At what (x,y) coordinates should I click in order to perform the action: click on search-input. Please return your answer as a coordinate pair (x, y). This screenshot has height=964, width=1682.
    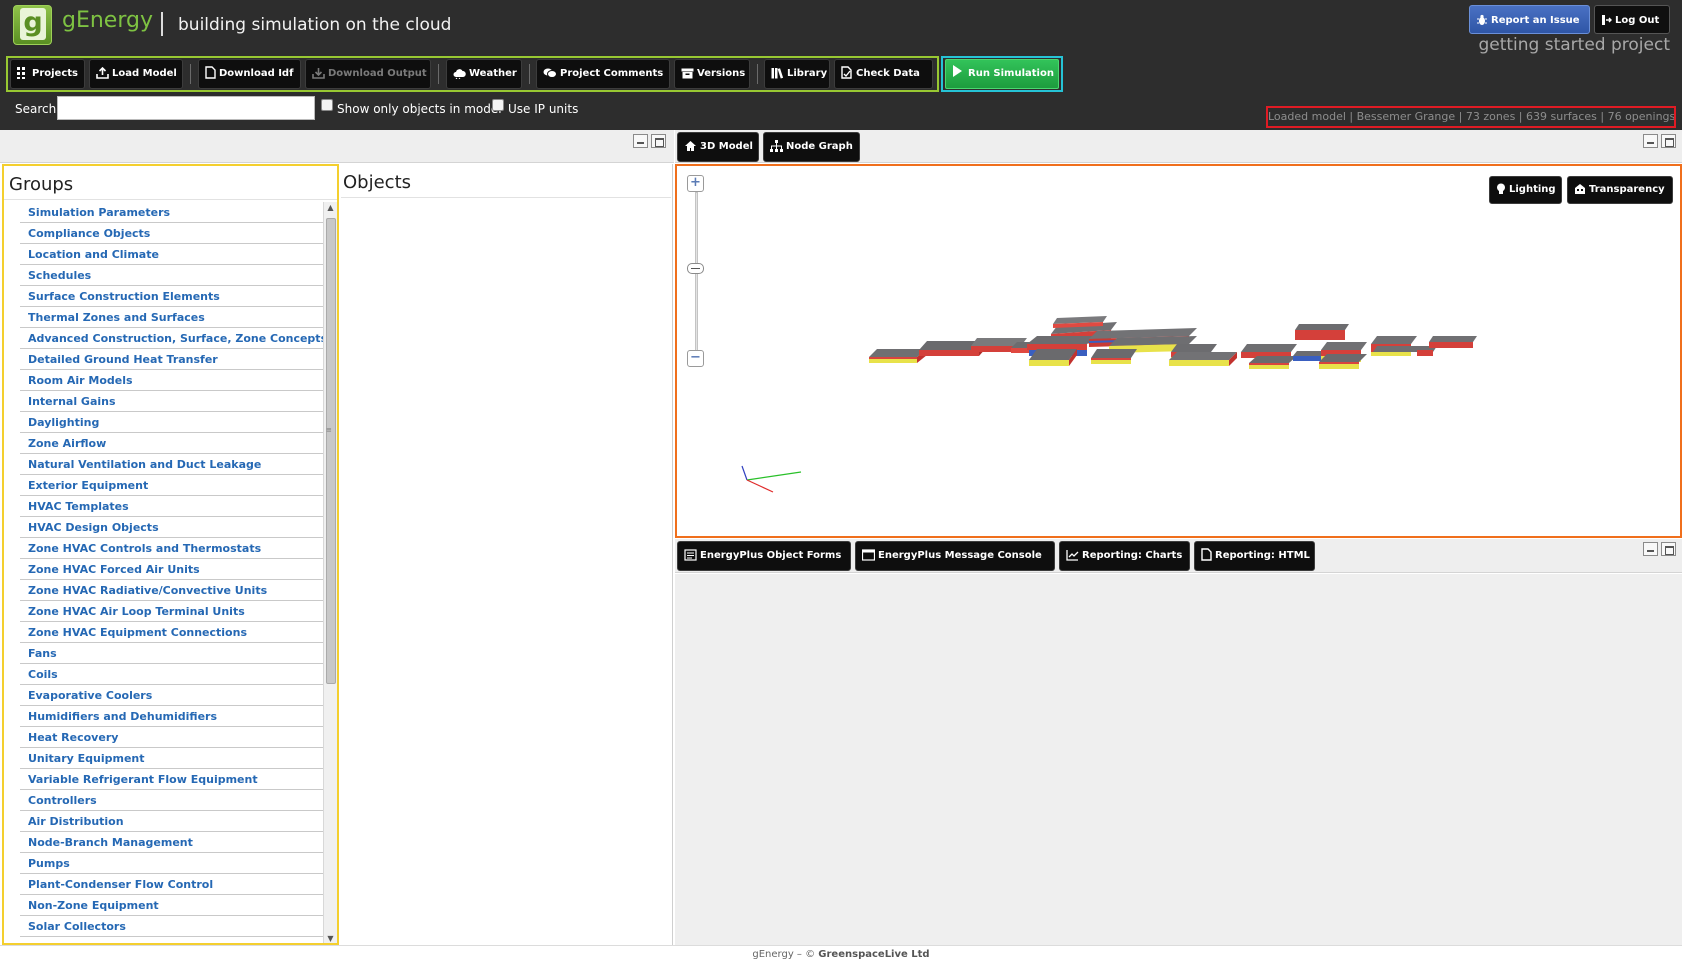
    Looking at the image, I should click on (186, 108).